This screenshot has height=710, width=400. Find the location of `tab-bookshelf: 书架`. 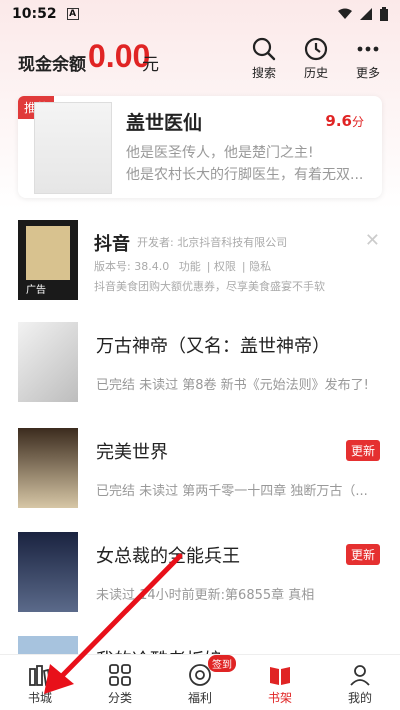

tab-bookshelf: 书架 is located at coordinates (280, 682).